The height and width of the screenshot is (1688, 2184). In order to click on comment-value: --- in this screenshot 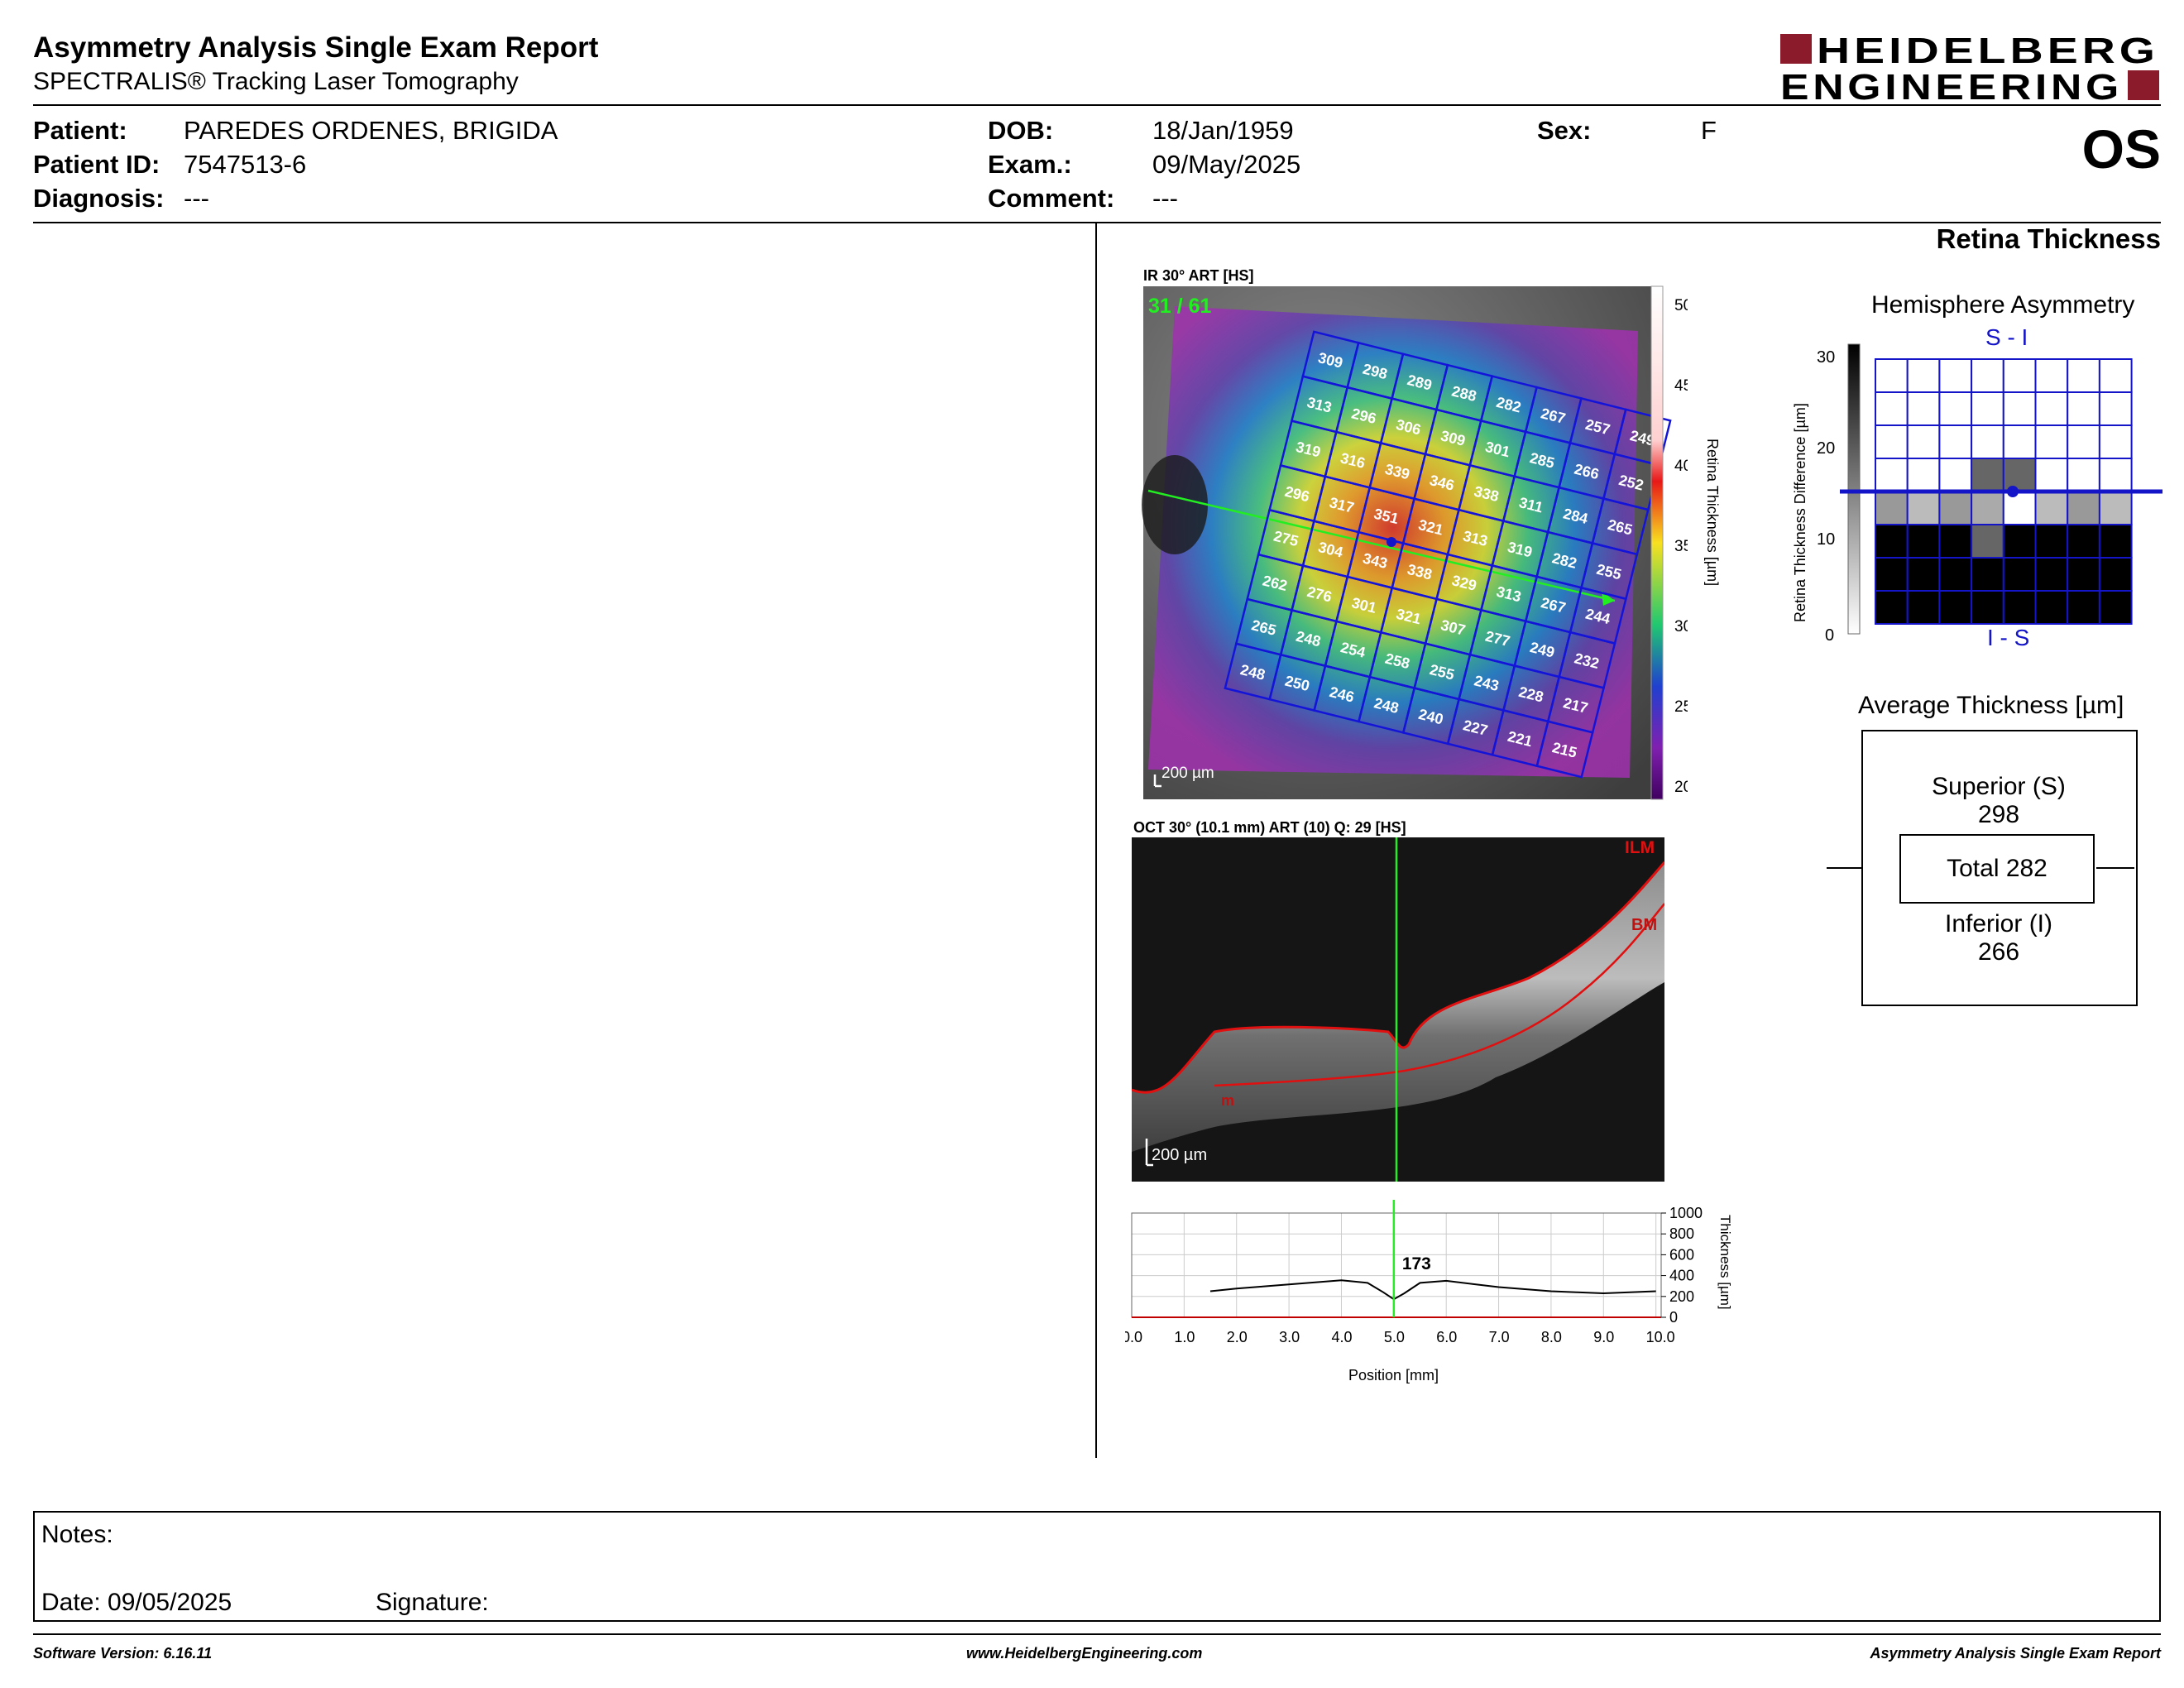, I will do `click(1165, 198)`.